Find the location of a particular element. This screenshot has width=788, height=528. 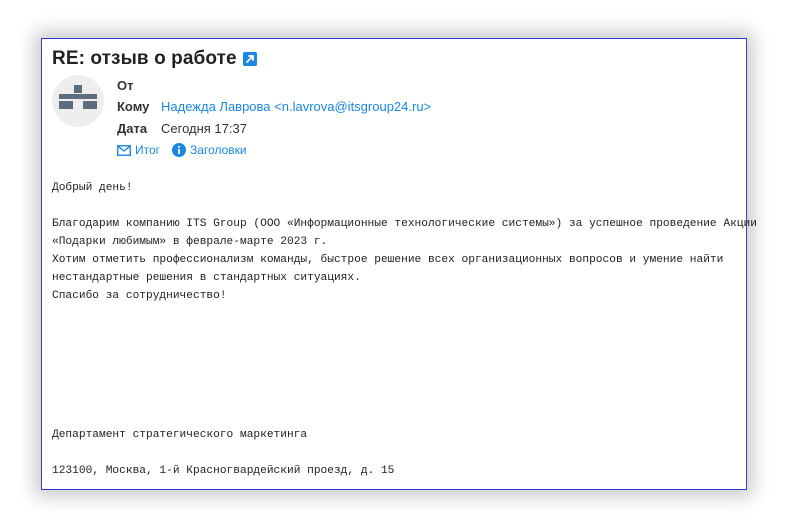

to-label: Кому is located at coordinates (133, 106).